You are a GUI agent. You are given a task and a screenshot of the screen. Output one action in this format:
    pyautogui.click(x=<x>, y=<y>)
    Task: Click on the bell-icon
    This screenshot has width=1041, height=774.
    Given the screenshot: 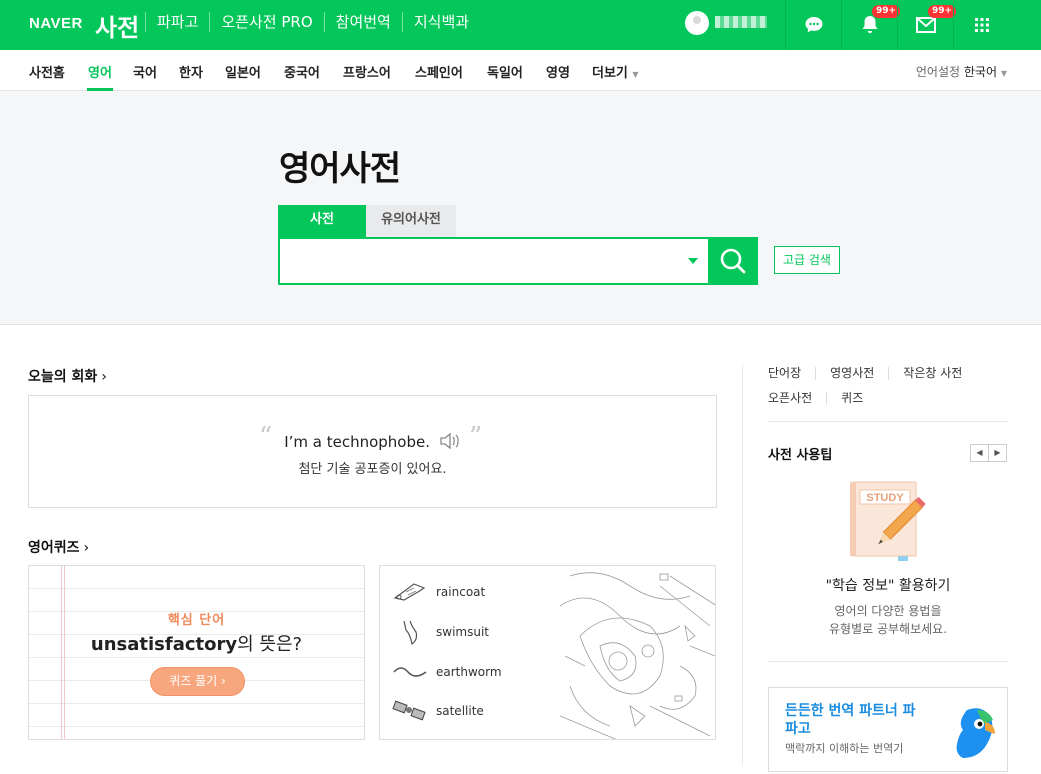 What is the action you would take?
    pyautogui.click(x=869, y=25)
    